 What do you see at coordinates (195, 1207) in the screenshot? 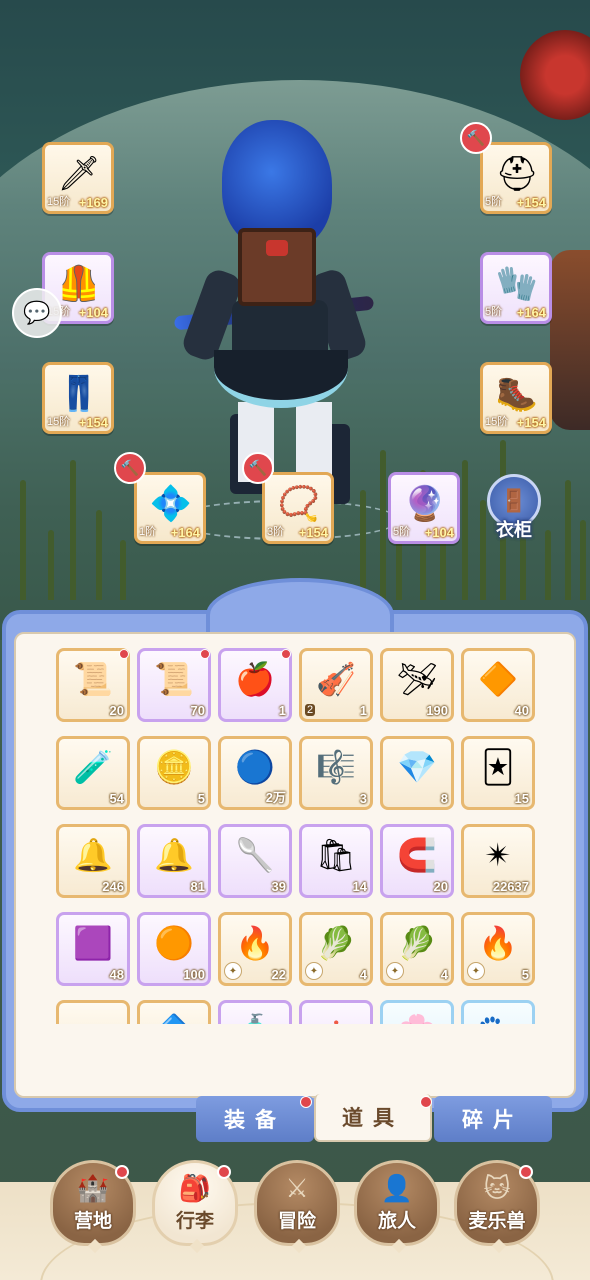
I see `nav-backpack: 🎒 行李` at bounding box center [195, 1207].